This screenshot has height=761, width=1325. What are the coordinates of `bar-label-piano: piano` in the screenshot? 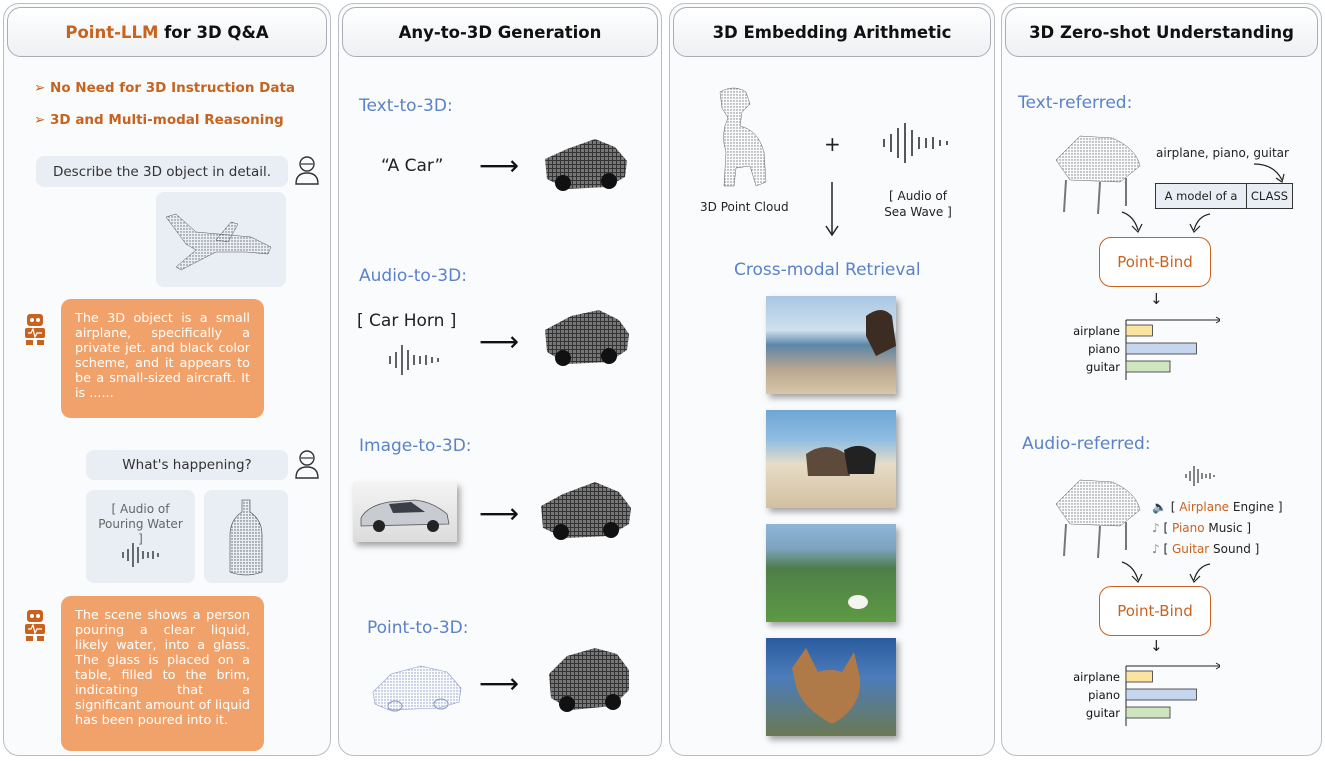 It's located at (1104, 695).